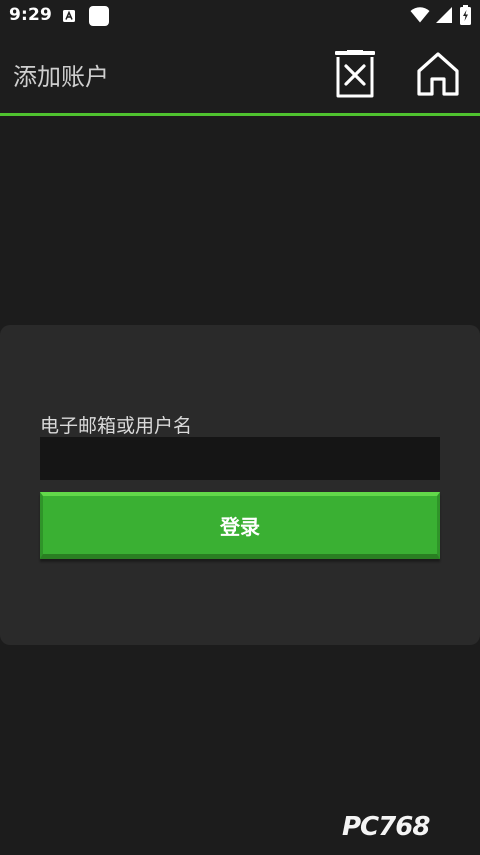 The height and width of the screenshot is (855, 480). What do you see at coordinates (61, 77) in the screenshot?
I see `page-title: 添加账户` at bounding box center [61, 77].